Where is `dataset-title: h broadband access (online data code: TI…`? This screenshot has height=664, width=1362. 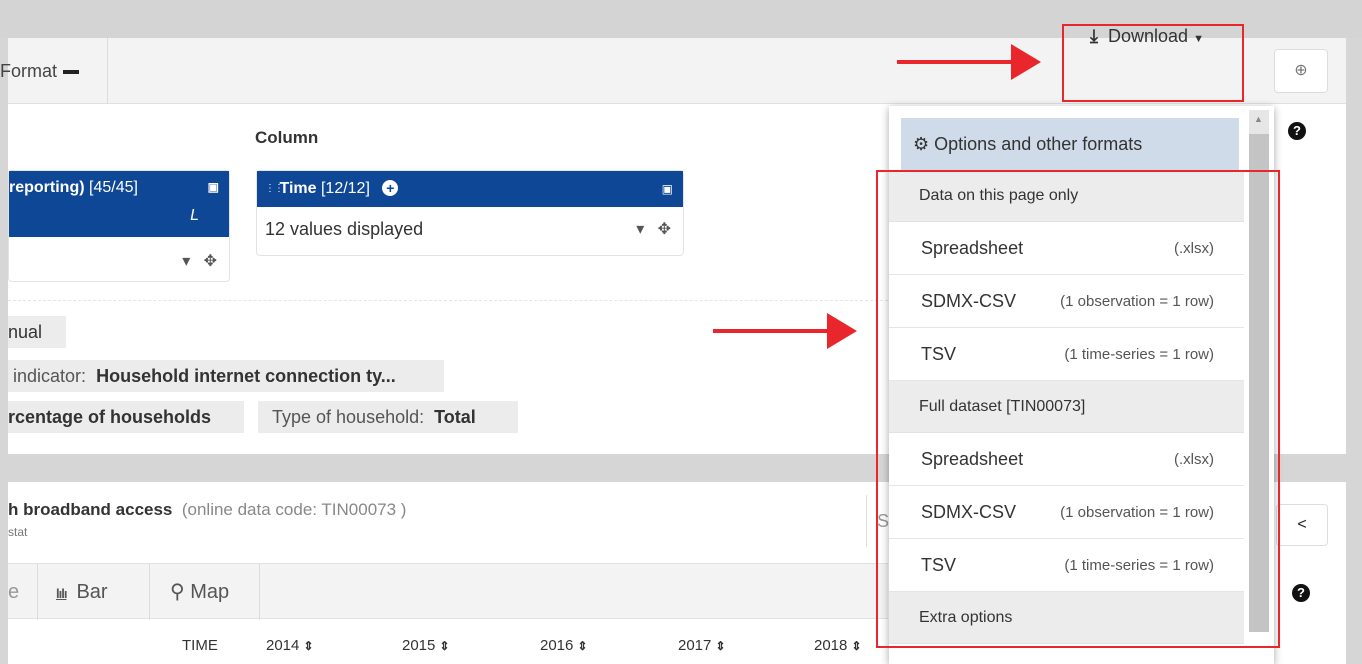
dataset-title: h broadband access (online data code: TI… is located at coordinates (207, 510).